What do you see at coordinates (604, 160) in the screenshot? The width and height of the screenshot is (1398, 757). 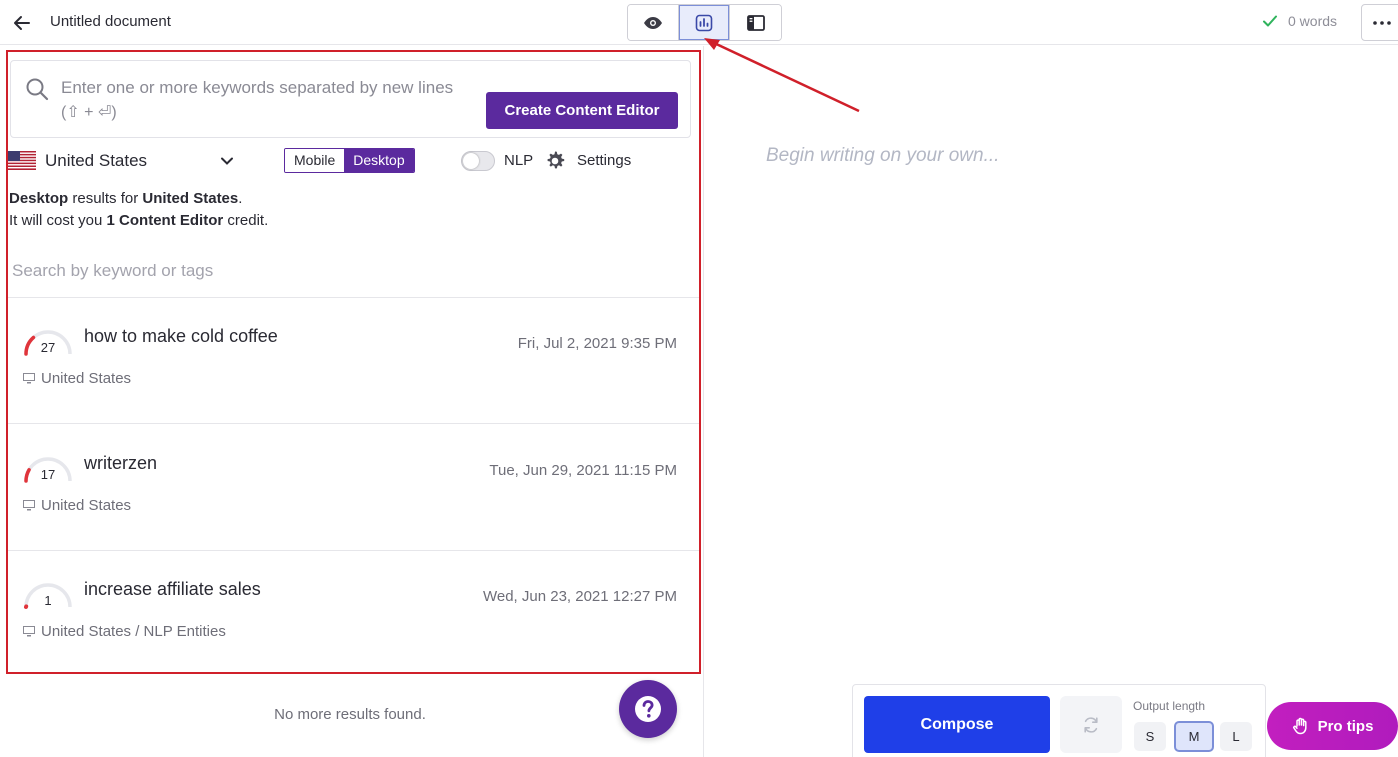 I see `settings-link: Settings` at bounding box center [604, 160].